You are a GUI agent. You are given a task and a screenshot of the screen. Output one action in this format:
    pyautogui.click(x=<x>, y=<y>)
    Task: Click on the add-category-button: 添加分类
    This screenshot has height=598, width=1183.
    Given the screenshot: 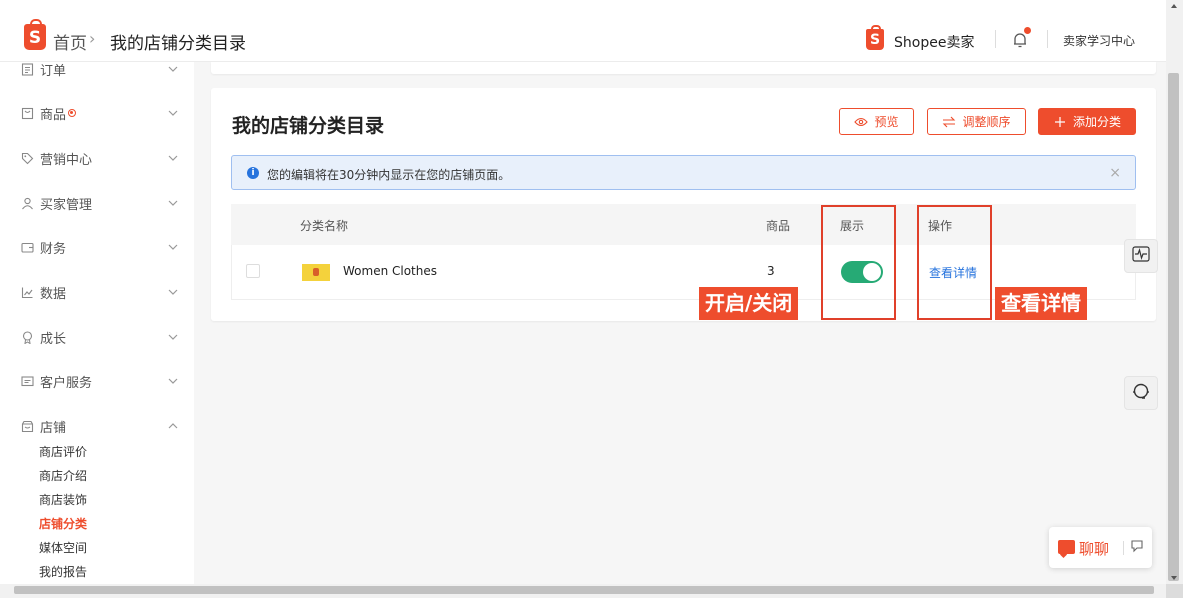 What is the action you would take?
    pyautogui.click(x=1087, y=121)
    